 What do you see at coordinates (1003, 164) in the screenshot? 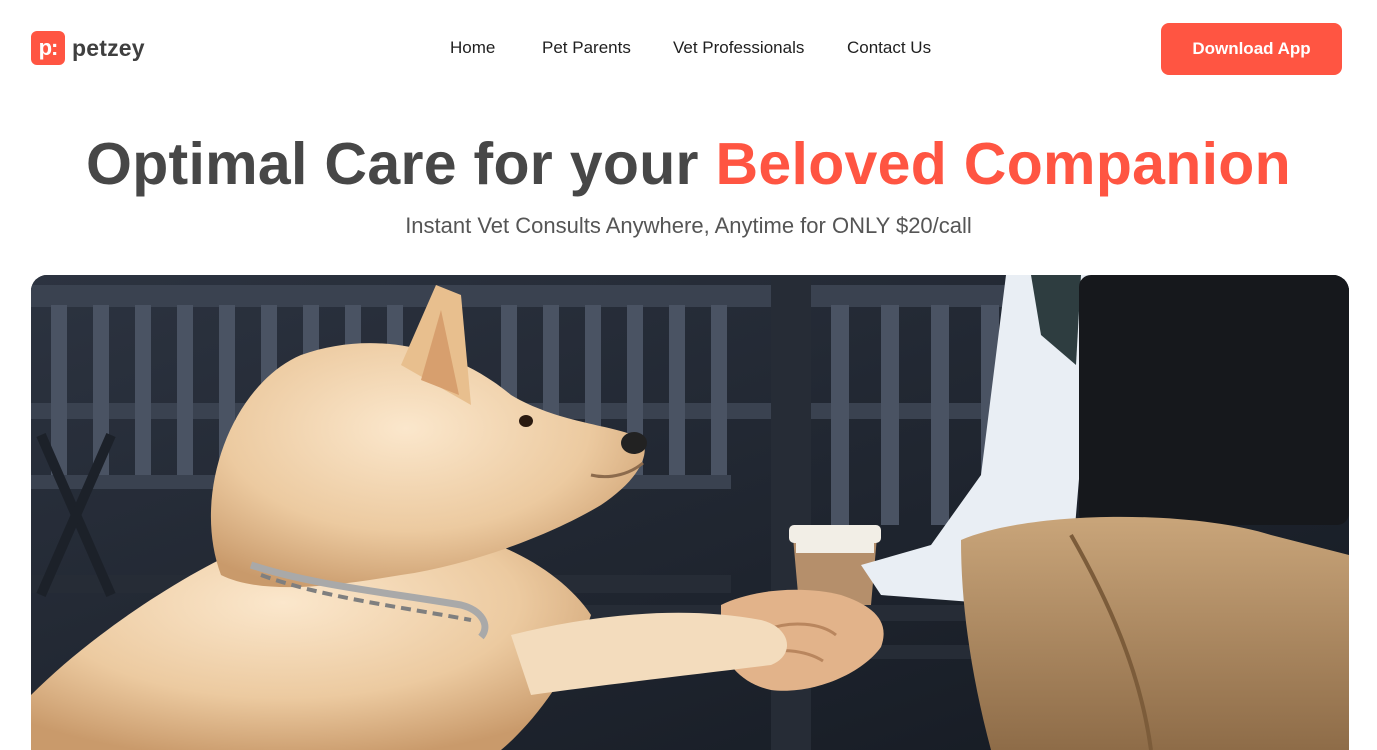
I see `hero-title-accent: Beloved Companion` at bounding box center [1003, 164].